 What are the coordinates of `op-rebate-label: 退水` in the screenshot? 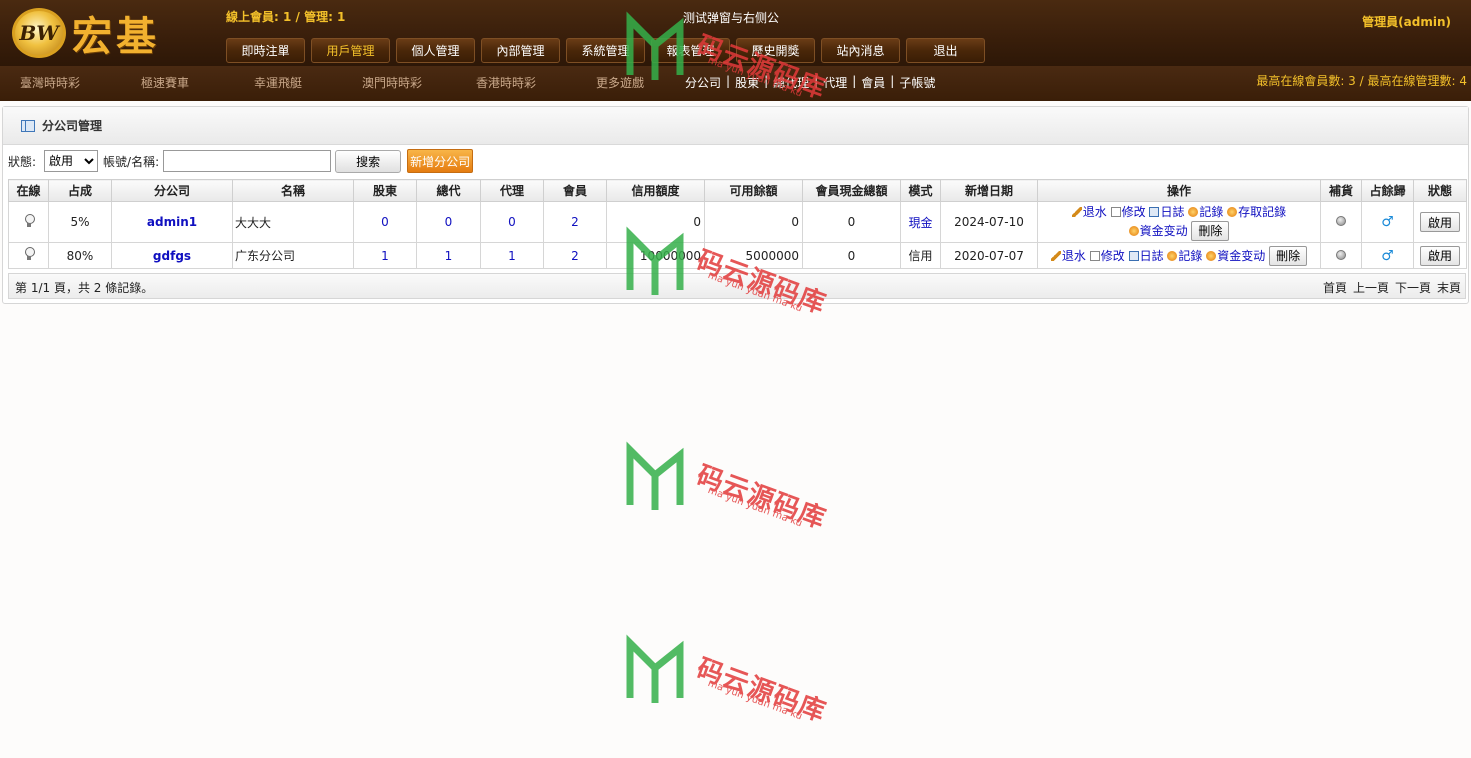 It's located at (1073, 256).